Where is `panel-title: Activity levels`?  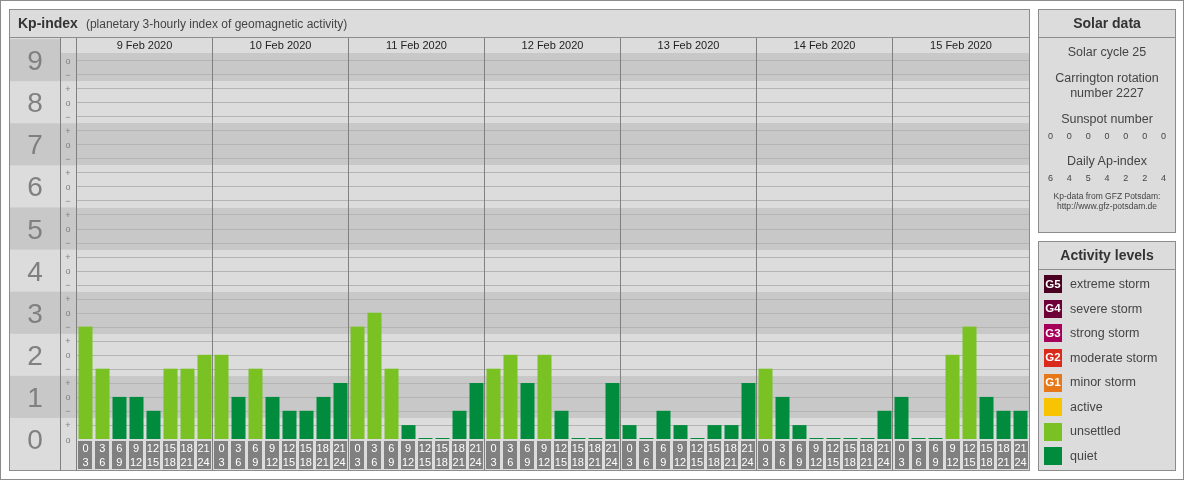
panel-title: Activity levels is located at coordinates (1107, 255).